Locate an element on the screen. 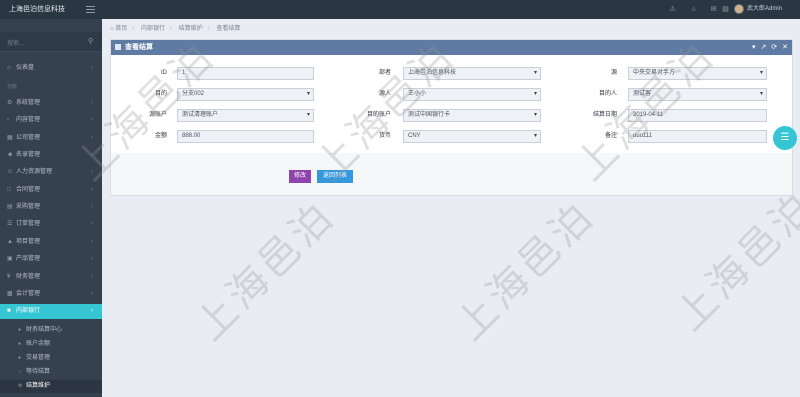  owner-select: 上海邑泊信息科技 is located at coordinates (472, 73).